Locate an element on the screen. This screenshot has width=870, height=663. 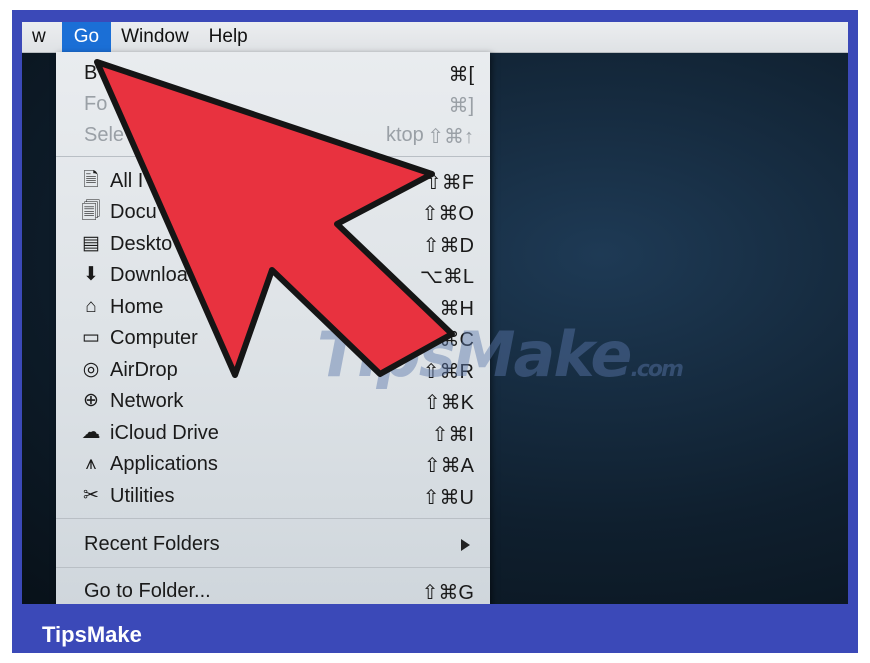
watermark: TipsMake.com is located at coordinates (500, 354).